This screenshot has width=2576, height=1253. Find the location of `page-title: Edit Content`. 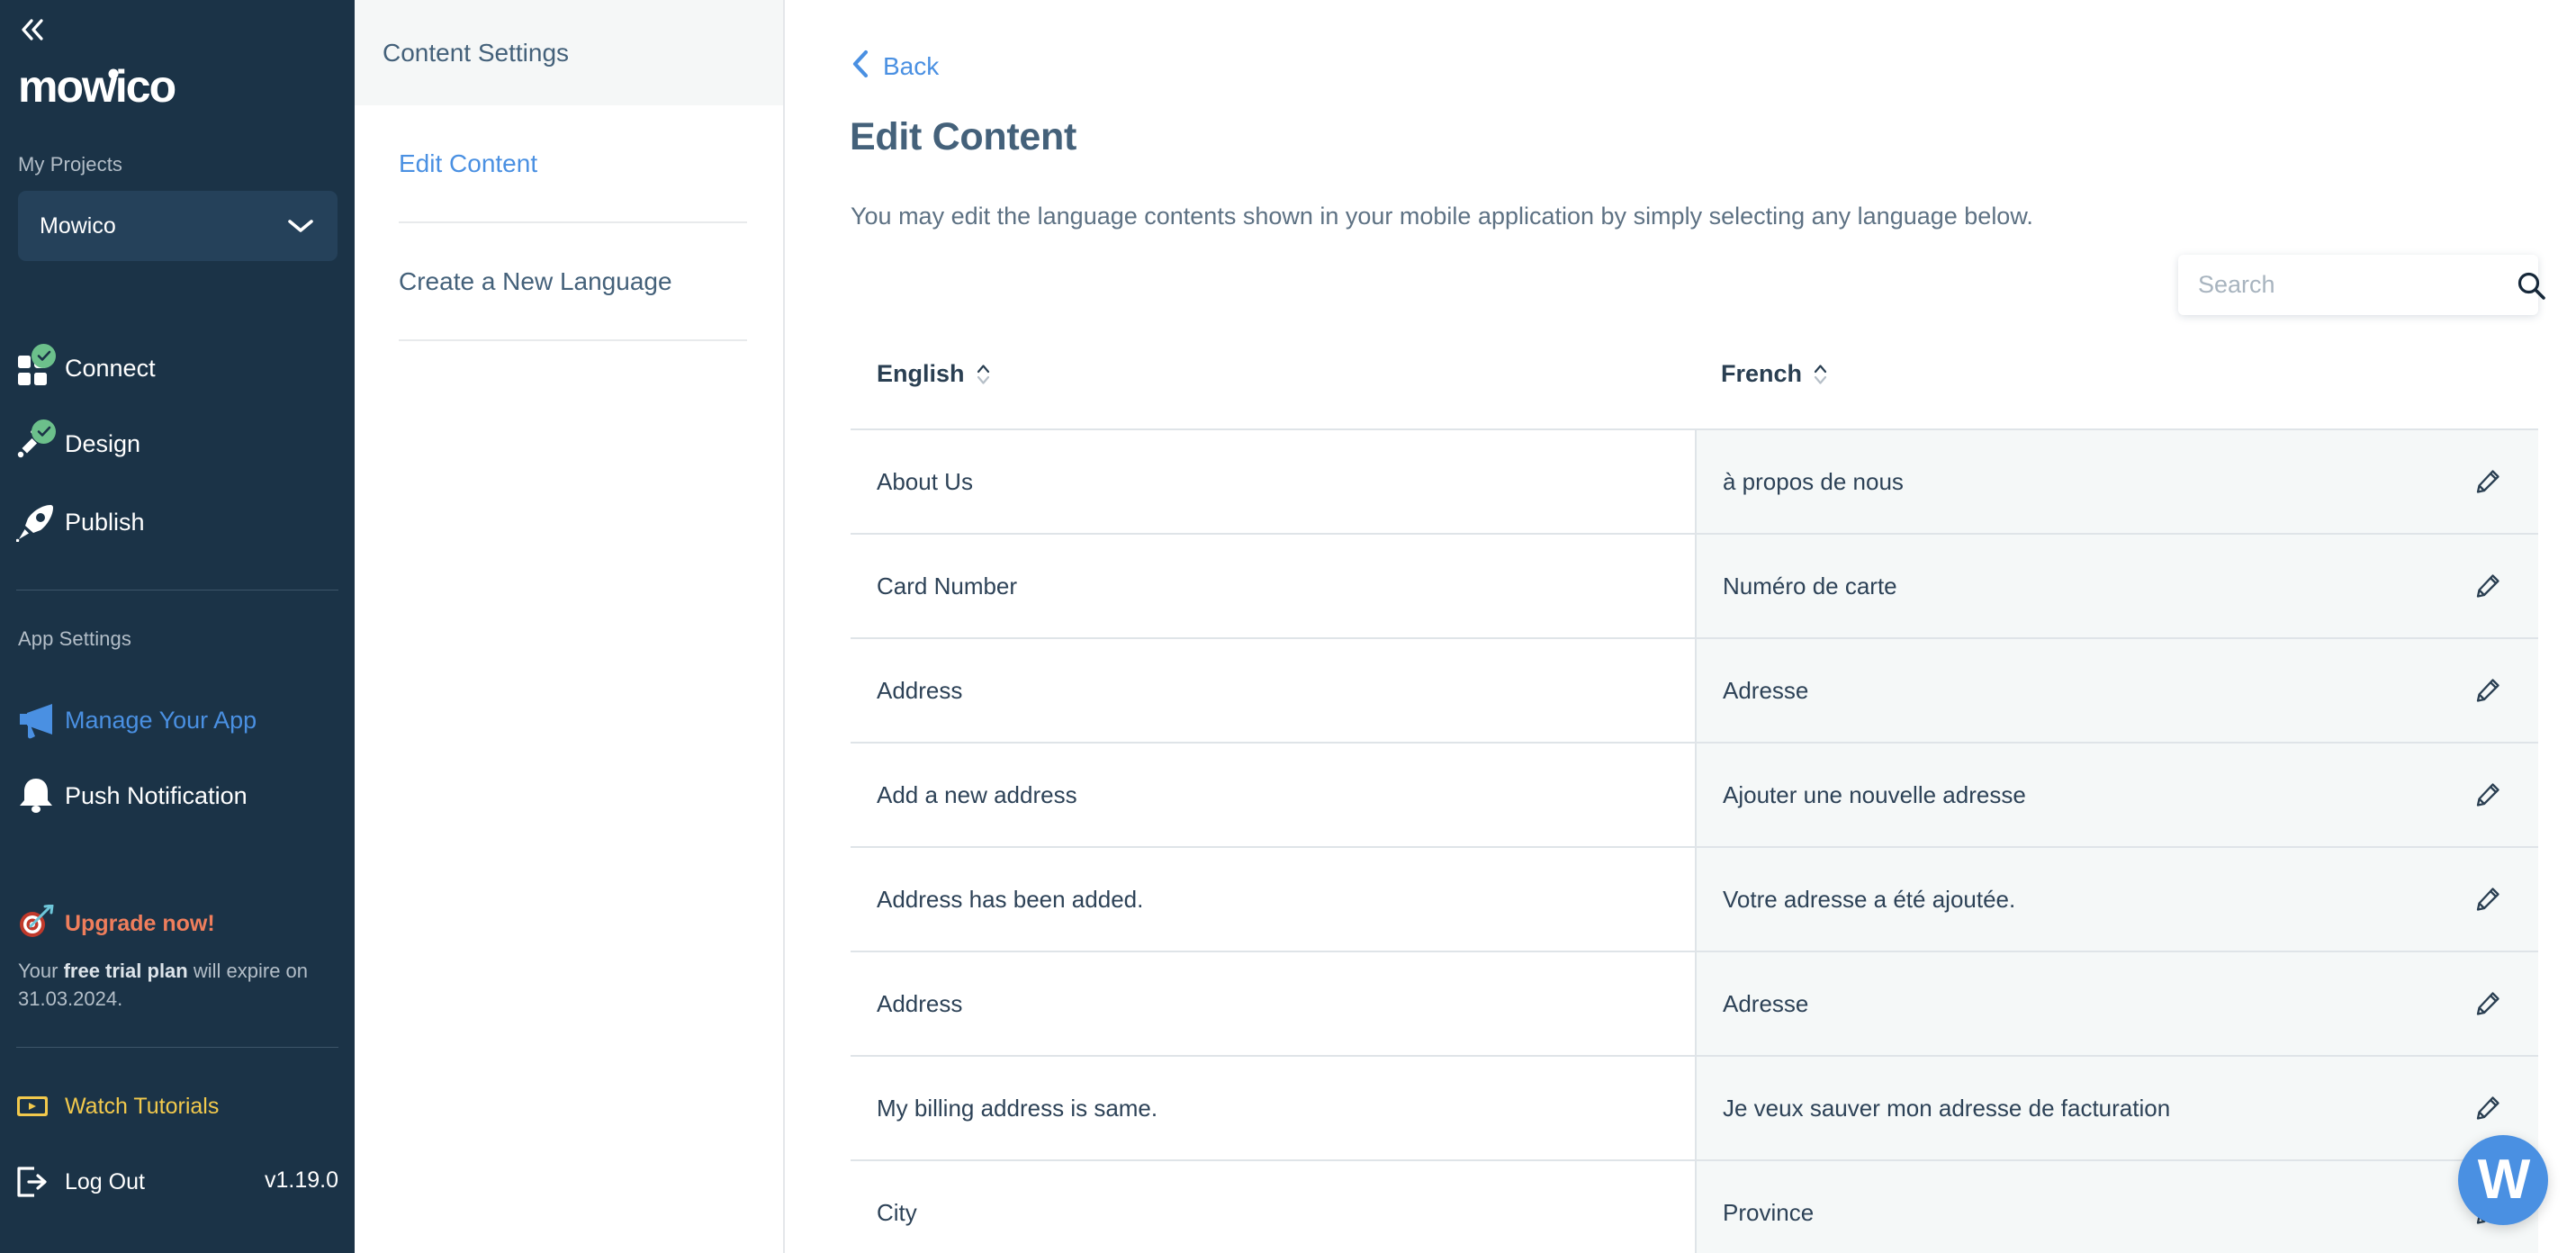

page-title: Edit Content is located at coordinates (963, 137).